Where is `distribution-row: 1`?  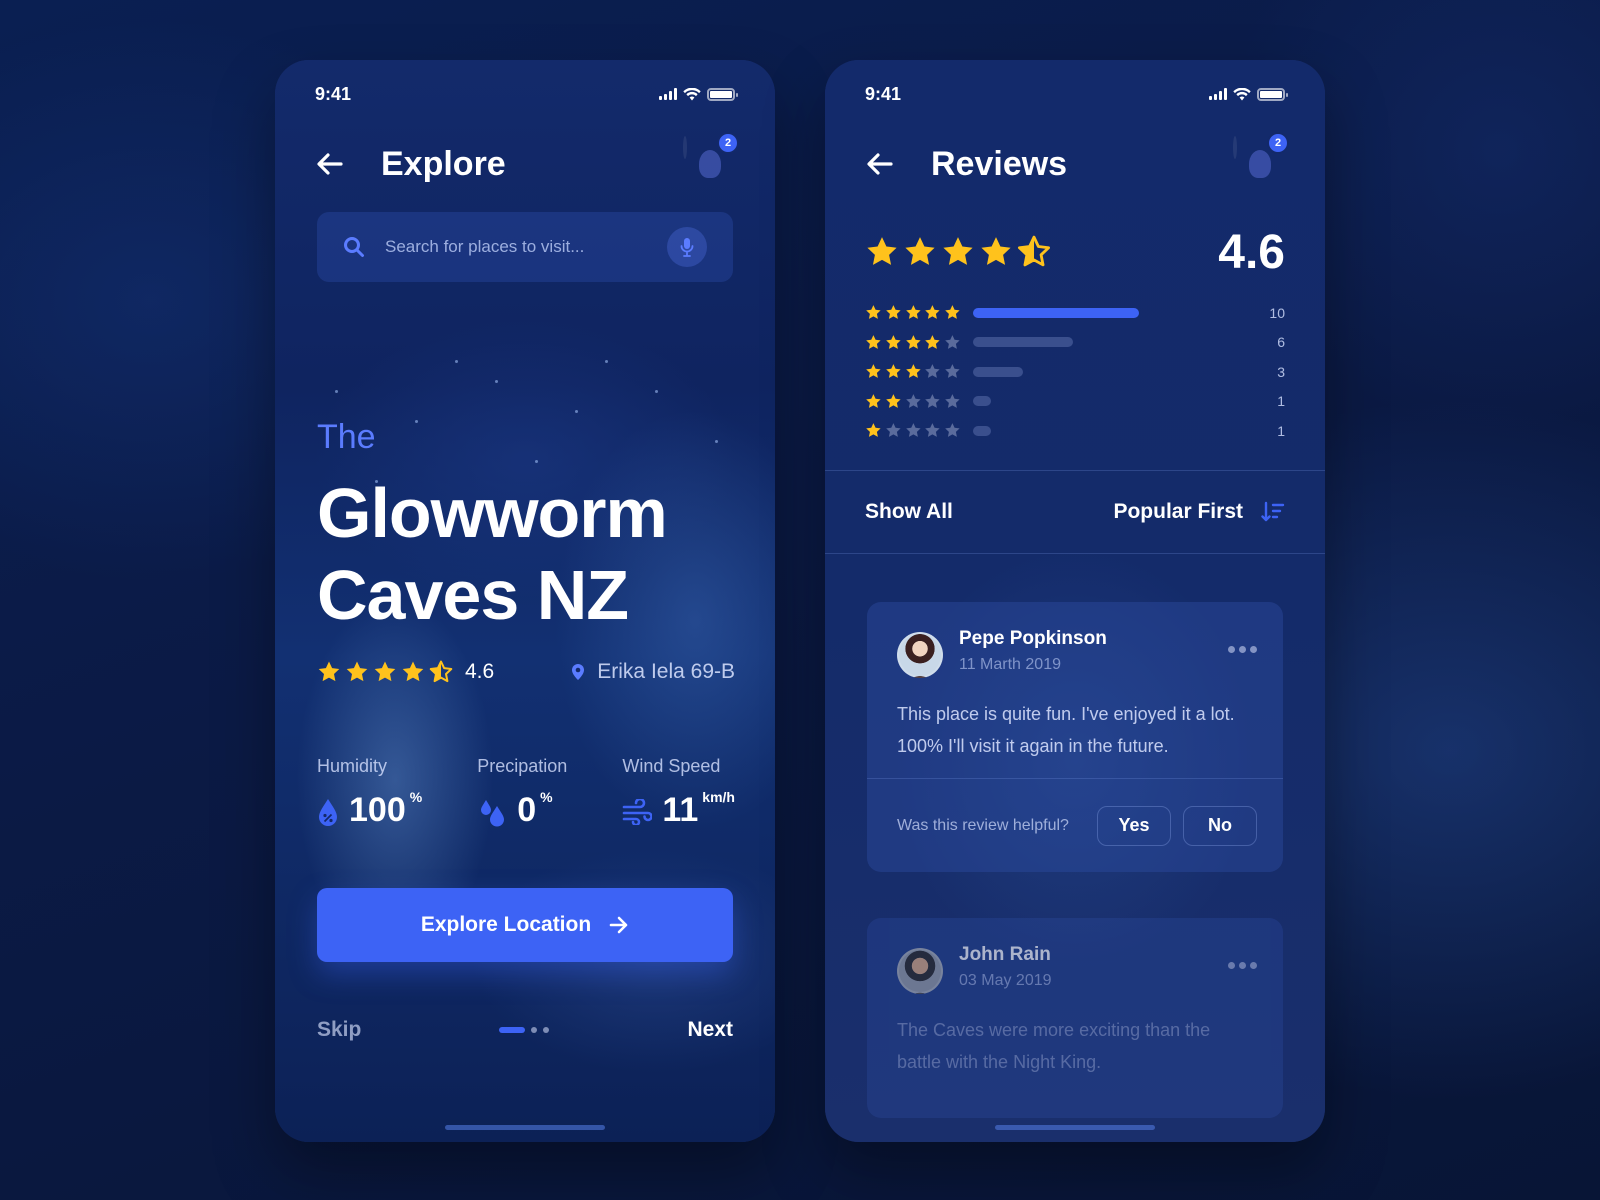 distribution-row: 1 is located at coordinates (1075, 402).